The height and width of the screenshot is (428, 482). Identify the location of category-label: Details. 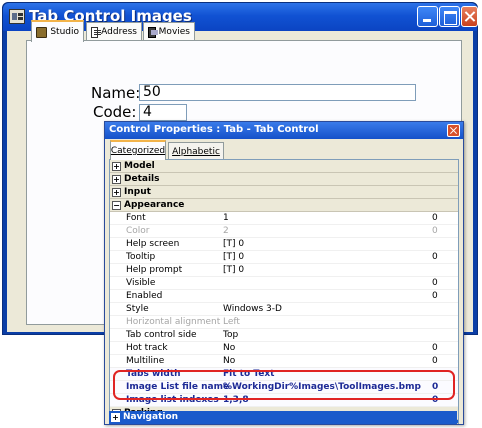
(142, 179).